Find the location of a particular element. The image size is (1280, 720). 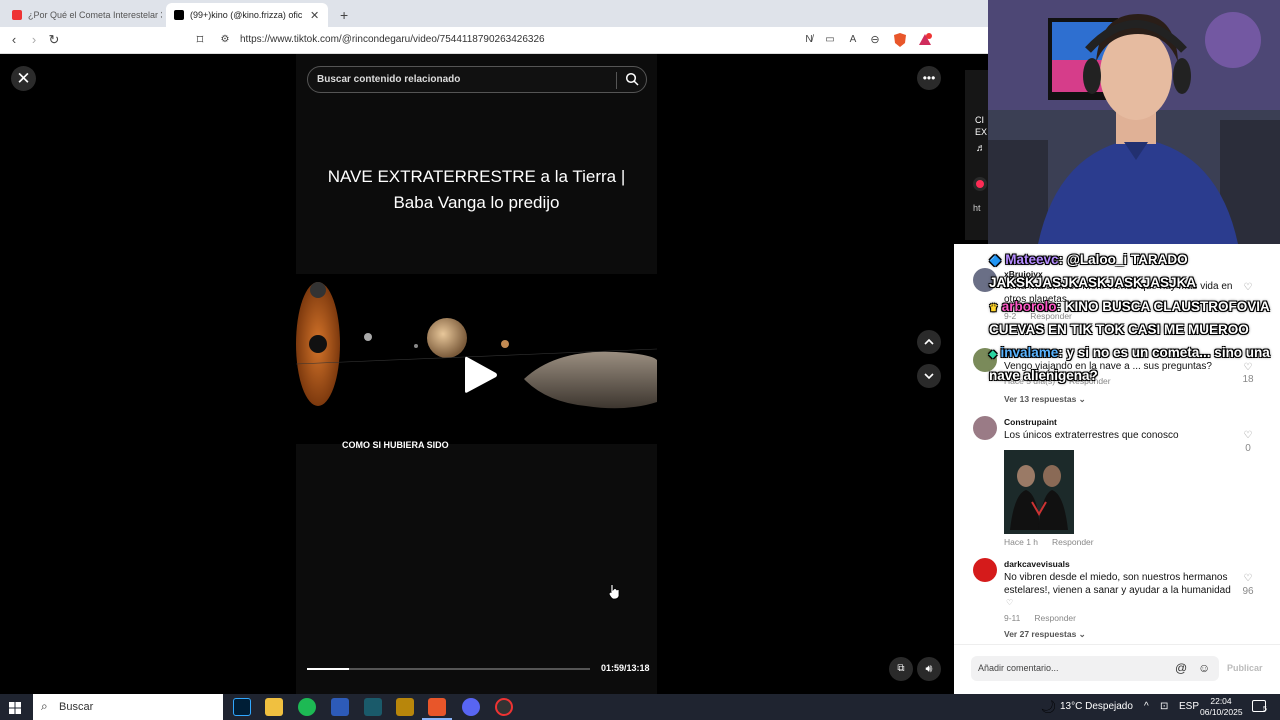

back-icon: ‹ is located at coordinates (14, 40).